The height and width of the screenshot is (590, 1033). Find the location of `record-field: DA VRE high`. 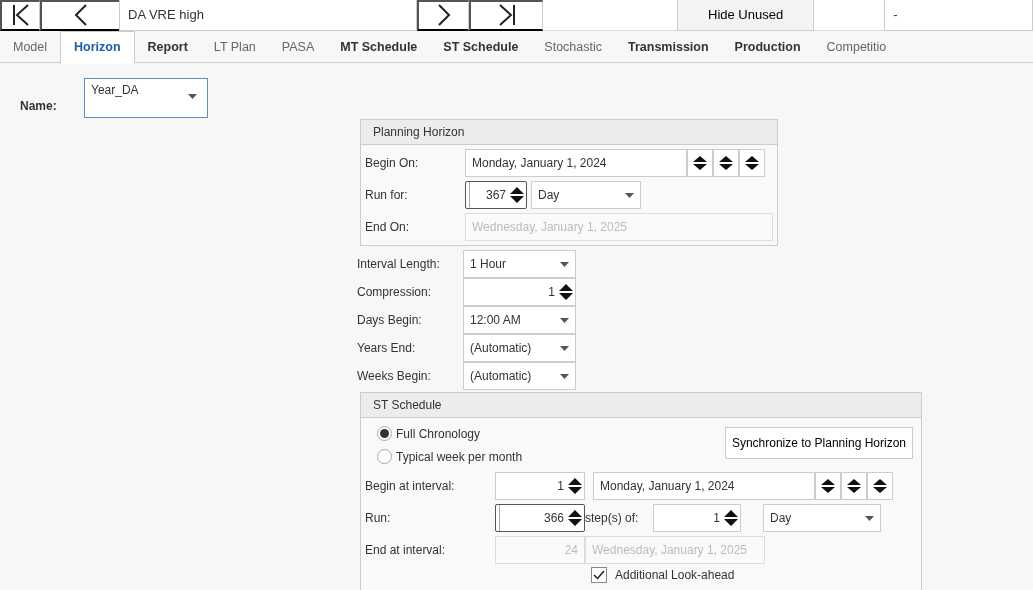

record-field: DA VRE high is located at coordinates (268, 15).